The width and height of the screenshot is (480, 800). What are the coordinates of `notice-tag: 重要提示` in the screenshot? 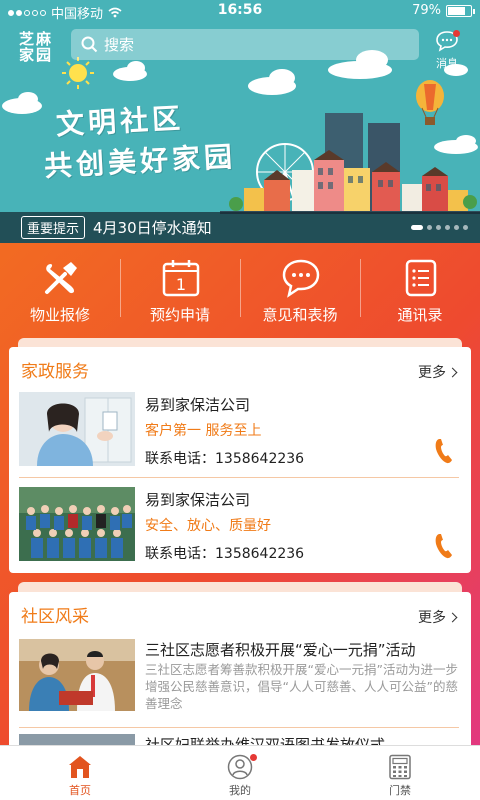 It's located at (53, 227).